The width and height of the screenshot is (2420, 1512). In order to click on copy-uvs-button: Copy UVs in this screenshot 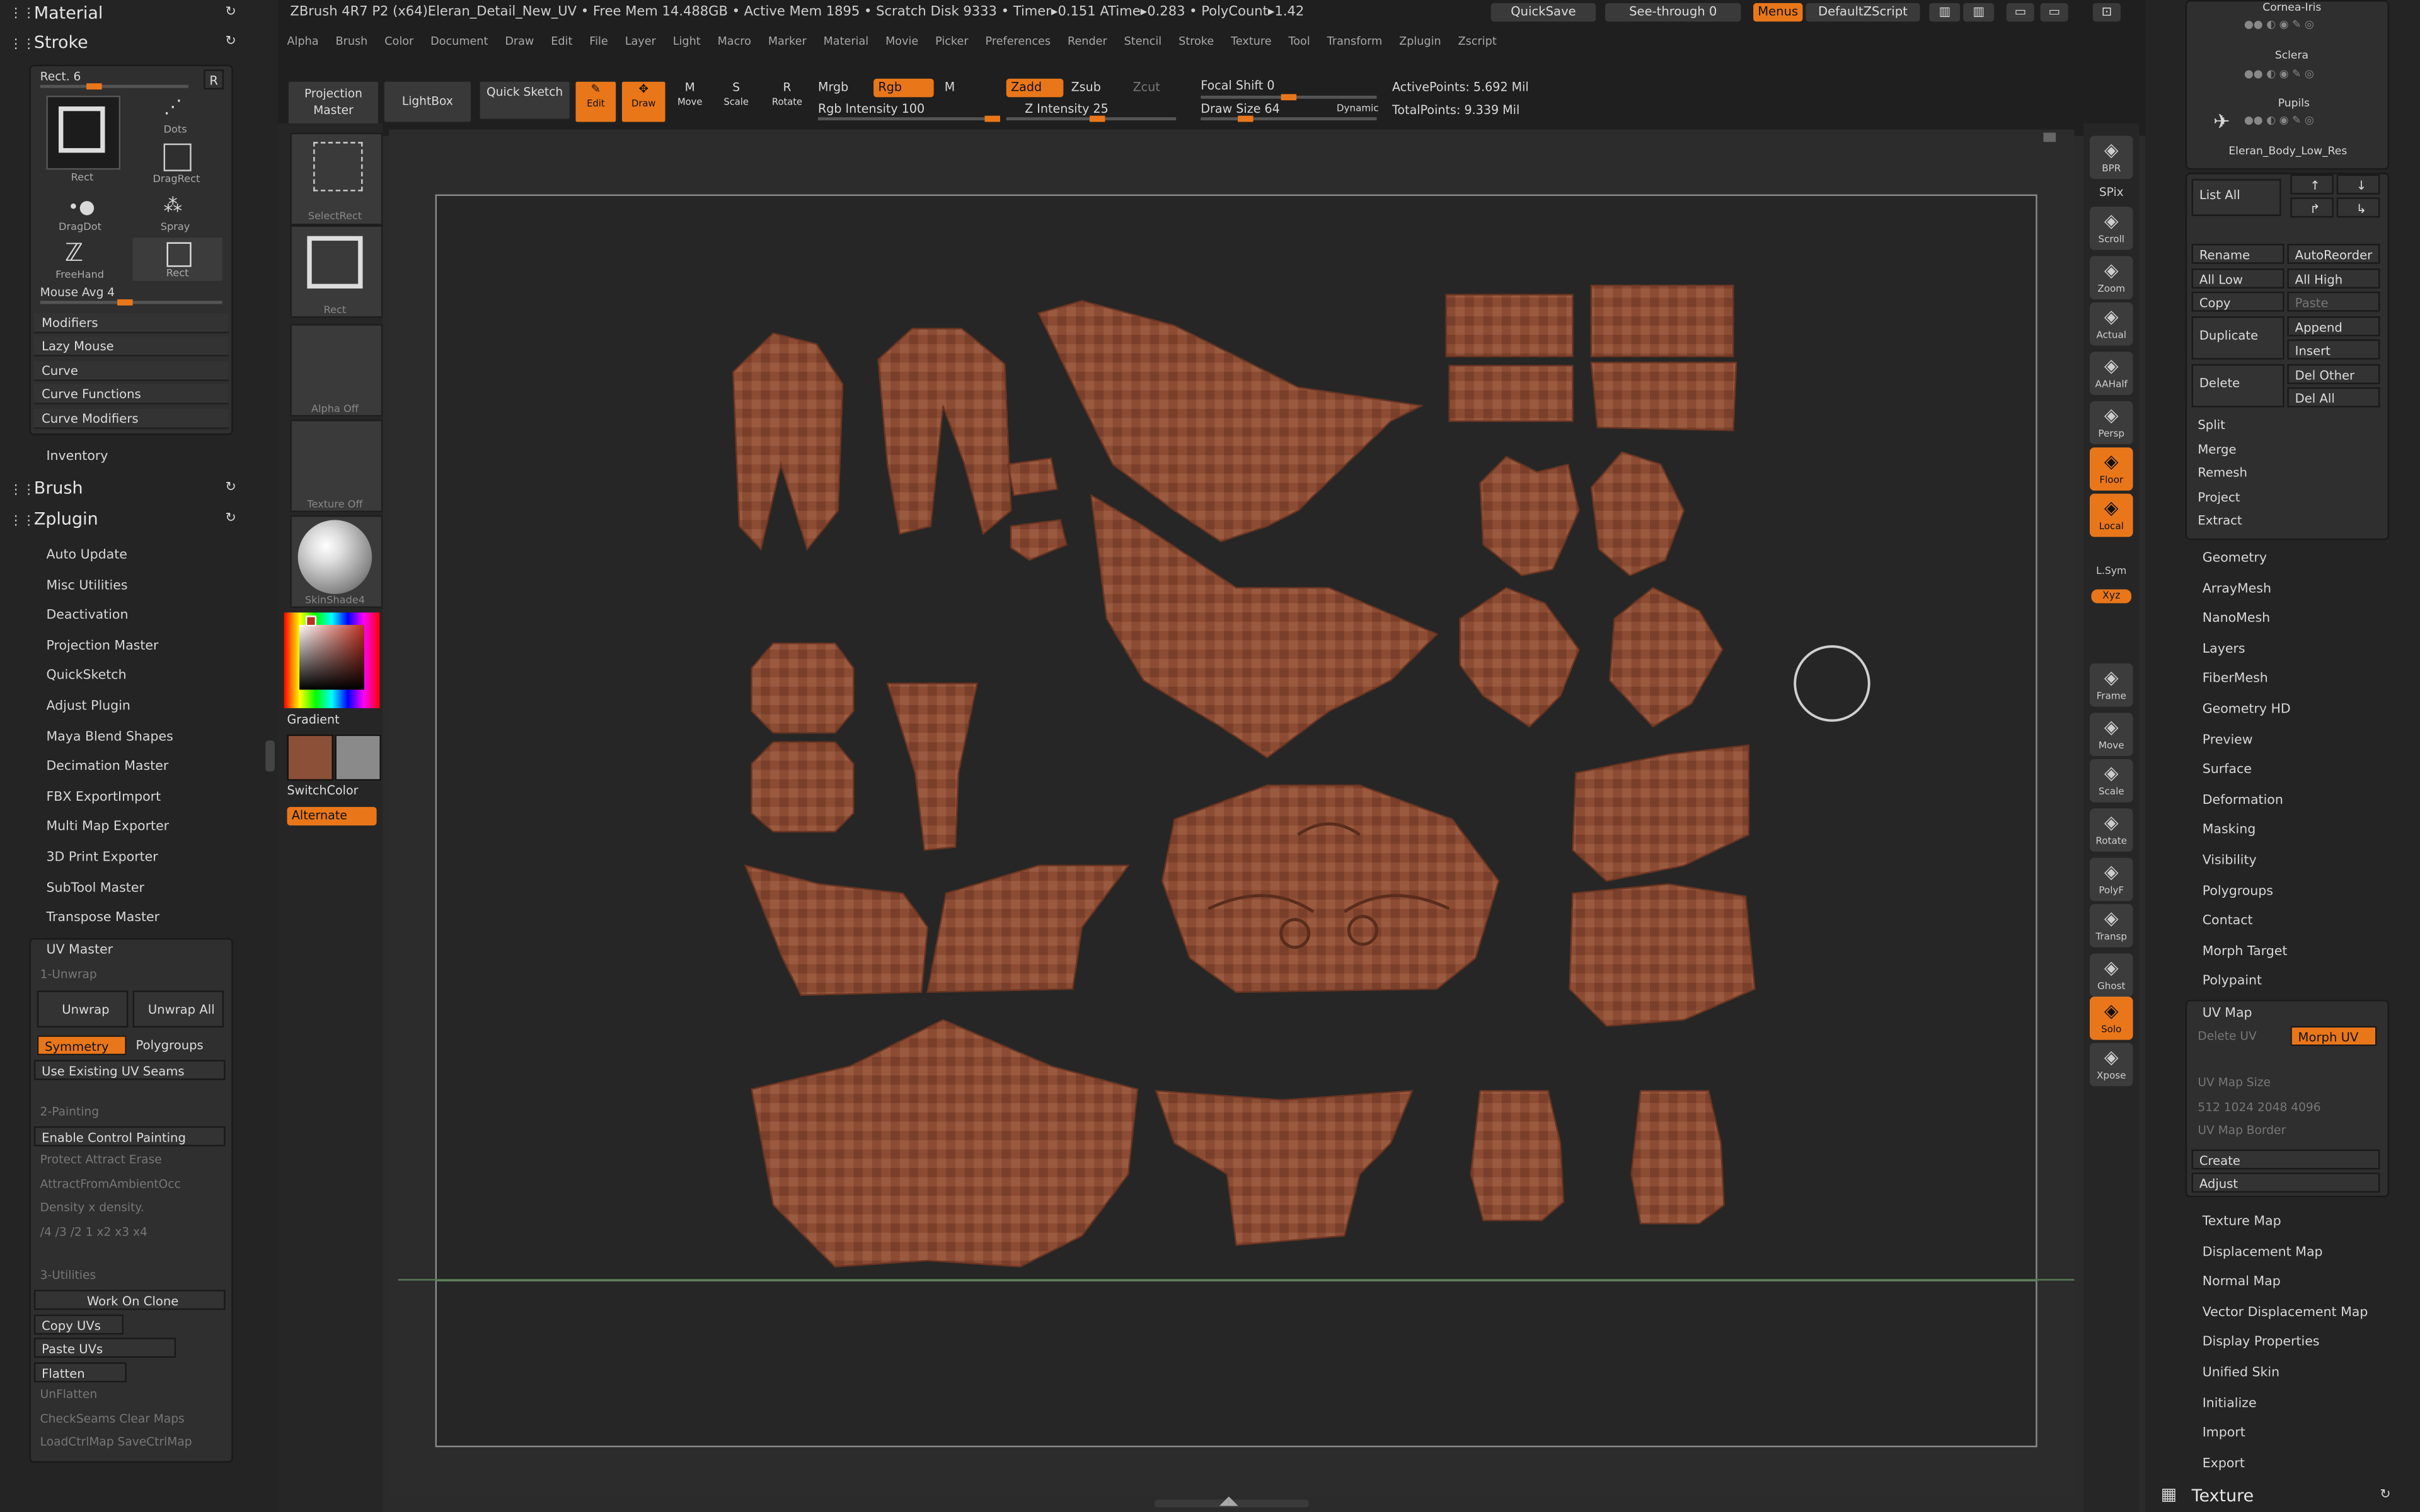, I will do `click(79, 1324)`.